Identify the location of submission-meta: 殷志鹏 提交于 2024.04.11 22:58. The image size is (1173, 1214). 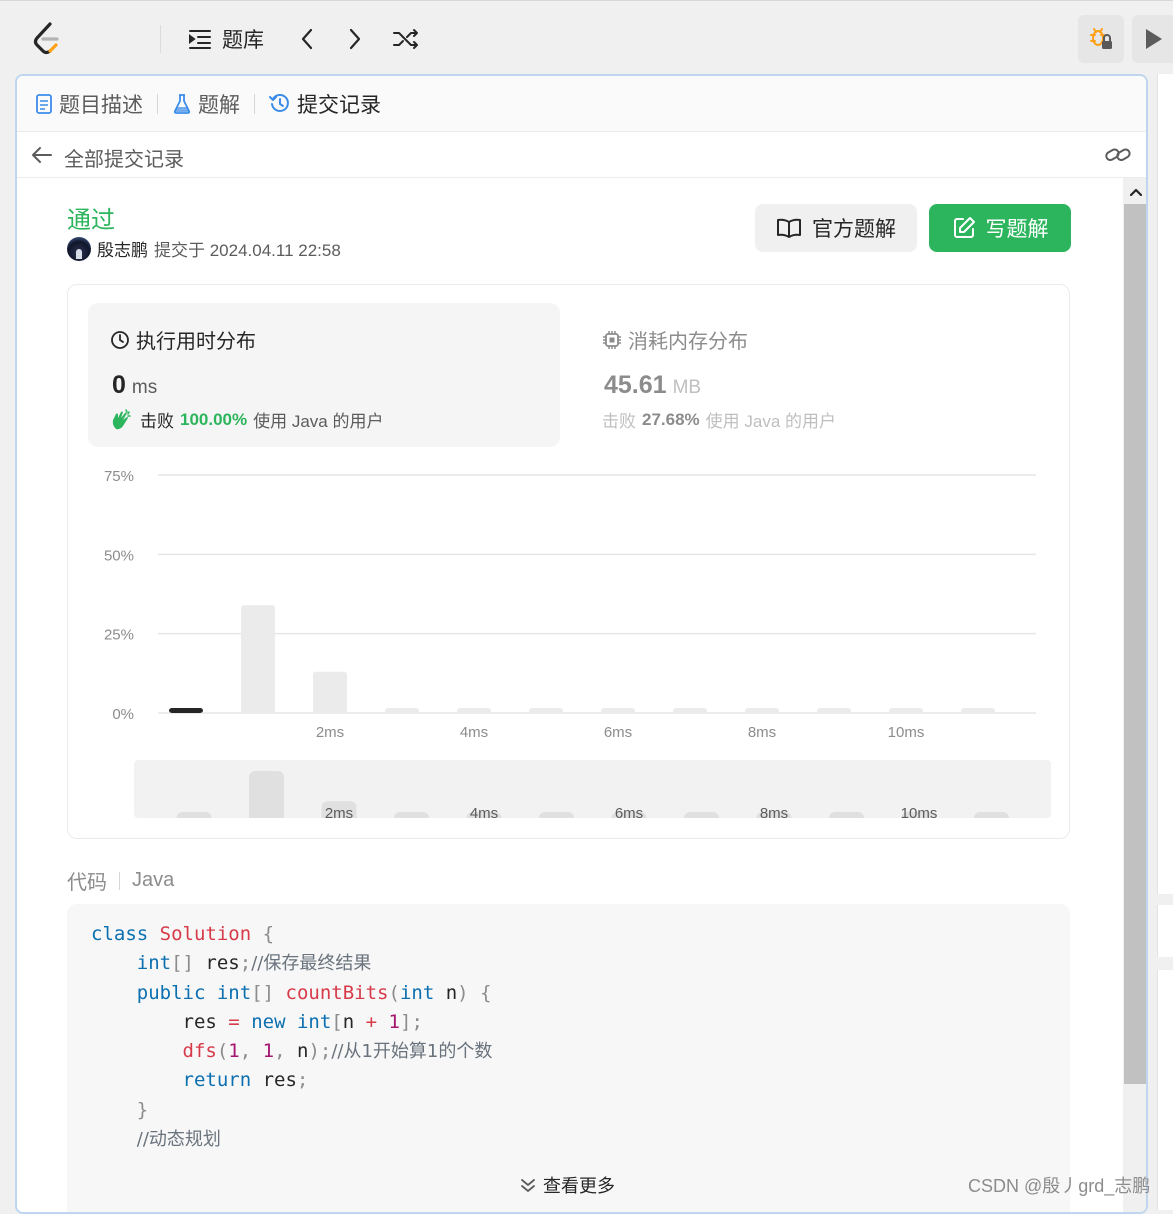
(204, 248).